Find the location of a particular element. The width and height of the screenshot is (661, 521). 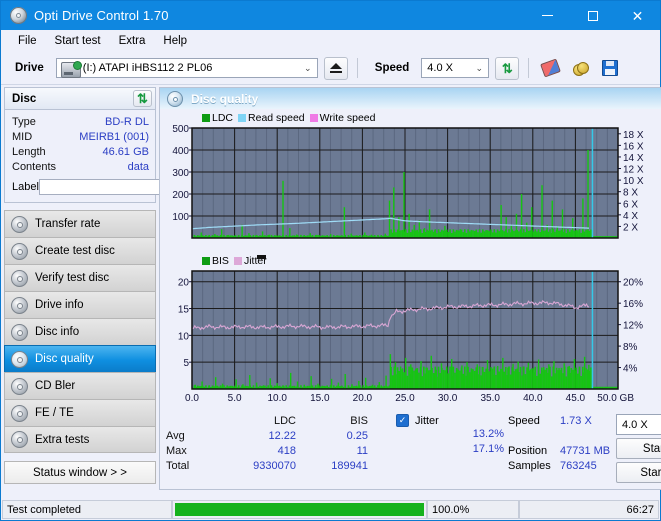

stats-bis-avg: 0.25 is located at coordinates (357, 435).